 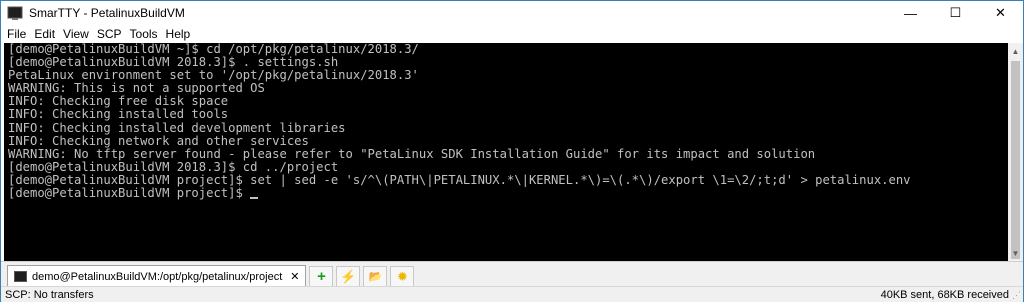 I want to click on maximize-button: ☐, so click(x=955, y=13).